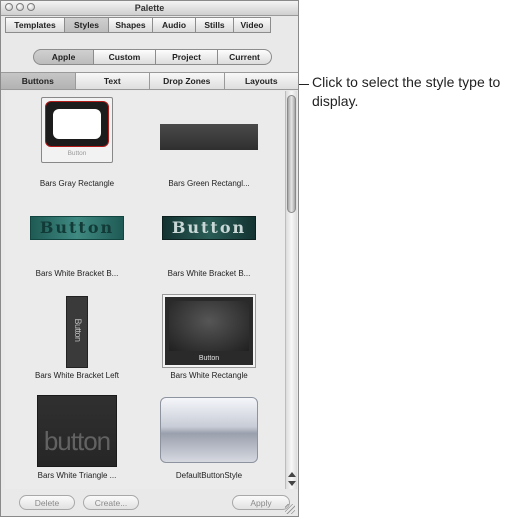  What do you see at coordinates (149, 502) in the screenshot?
I see `bottom-bar: Delete Create... Apply` at bounding box center [149, 502].